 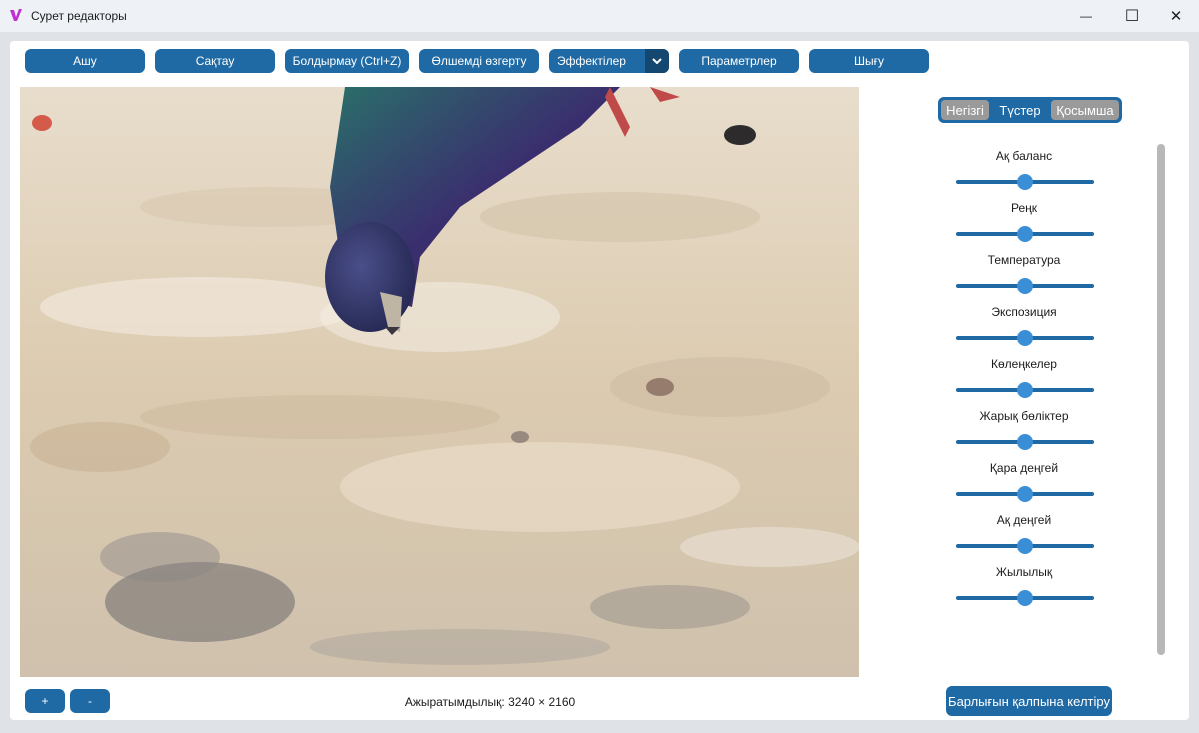 What do you see at coordinates (45, 701) in the screenshot?
I see `zoom-in-button: +` at bounding box center [45, 701].